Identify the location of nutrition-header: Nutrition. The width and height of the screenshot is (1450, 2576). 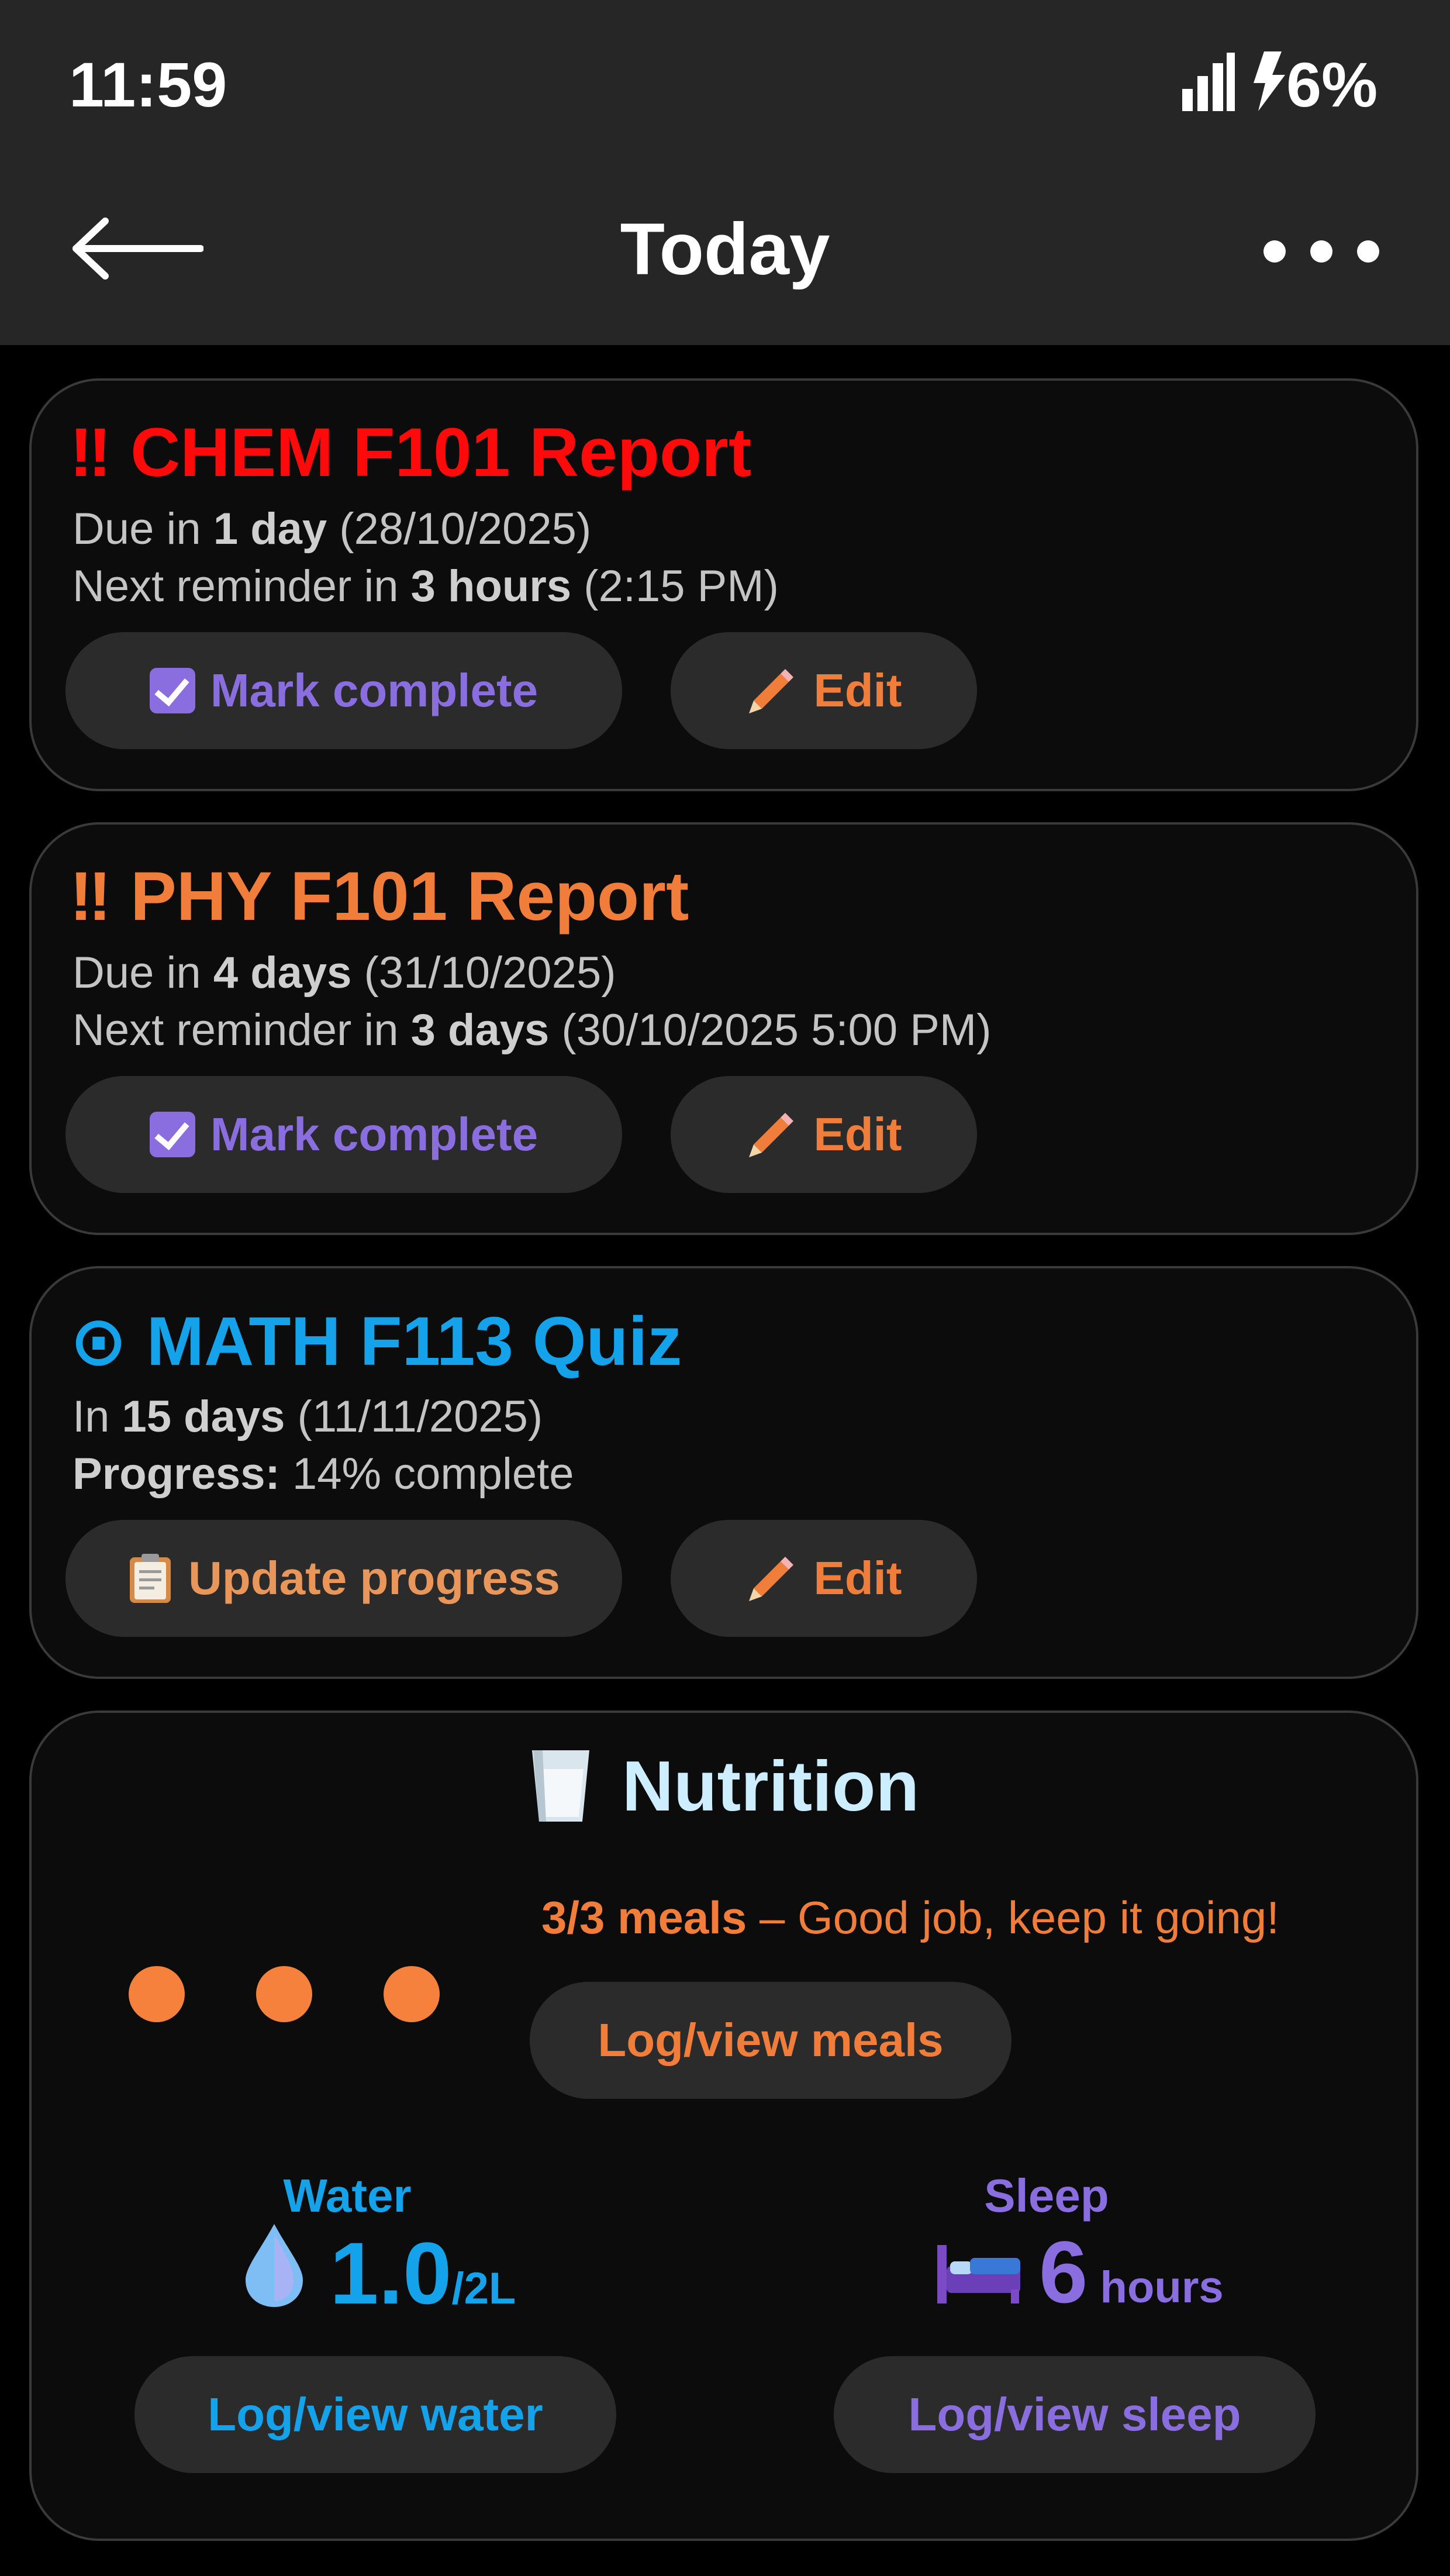
(724, 1786).